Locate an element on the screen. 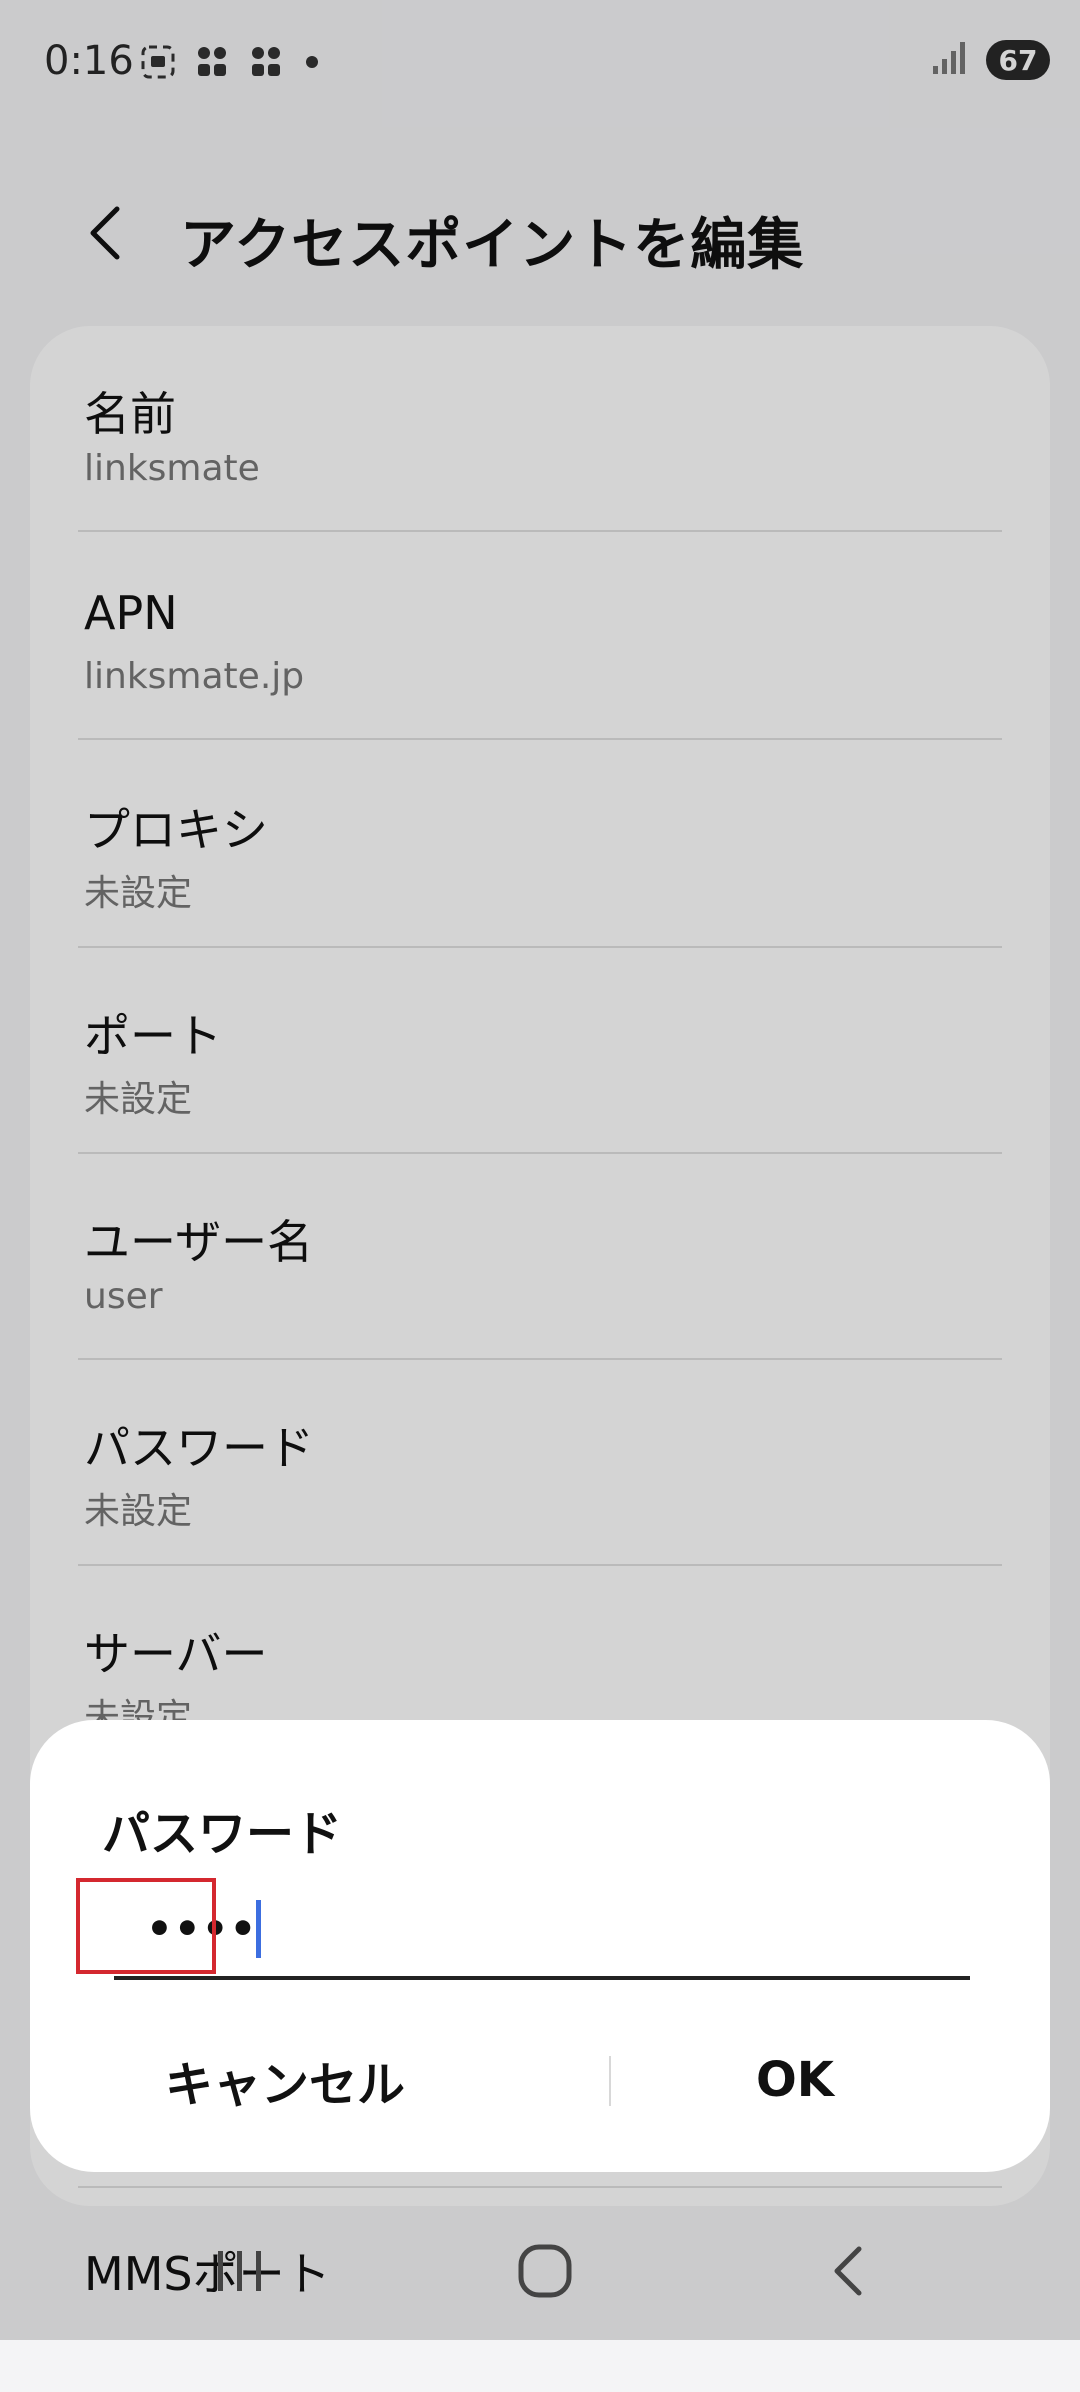 This screenshot has width=1080, height=2392. text-caret is located at coordinates (258, 1929).